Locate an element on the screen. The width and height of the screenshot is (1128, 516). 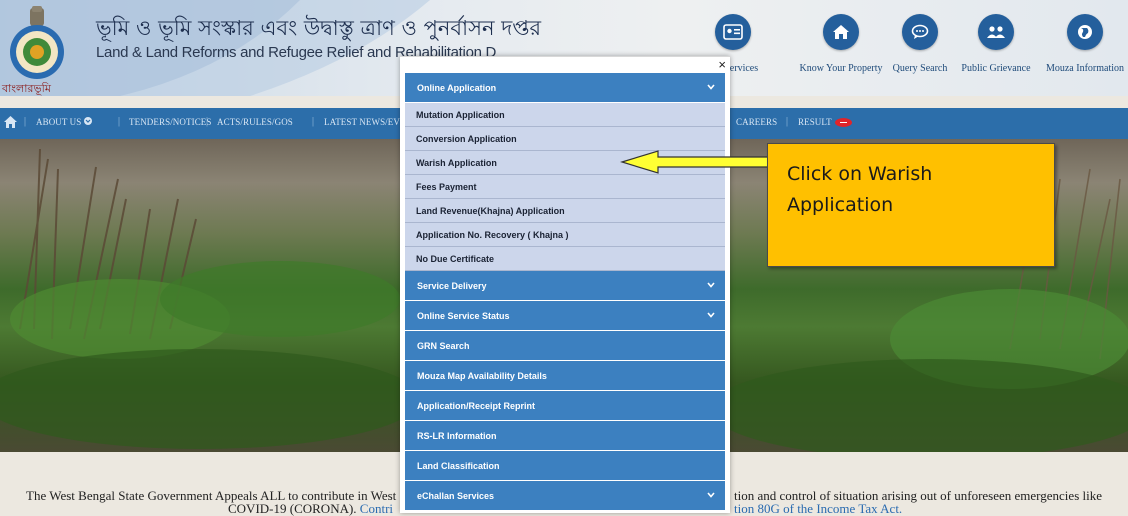
quick-link-label: Query Search is located at coordinates (920, 68).